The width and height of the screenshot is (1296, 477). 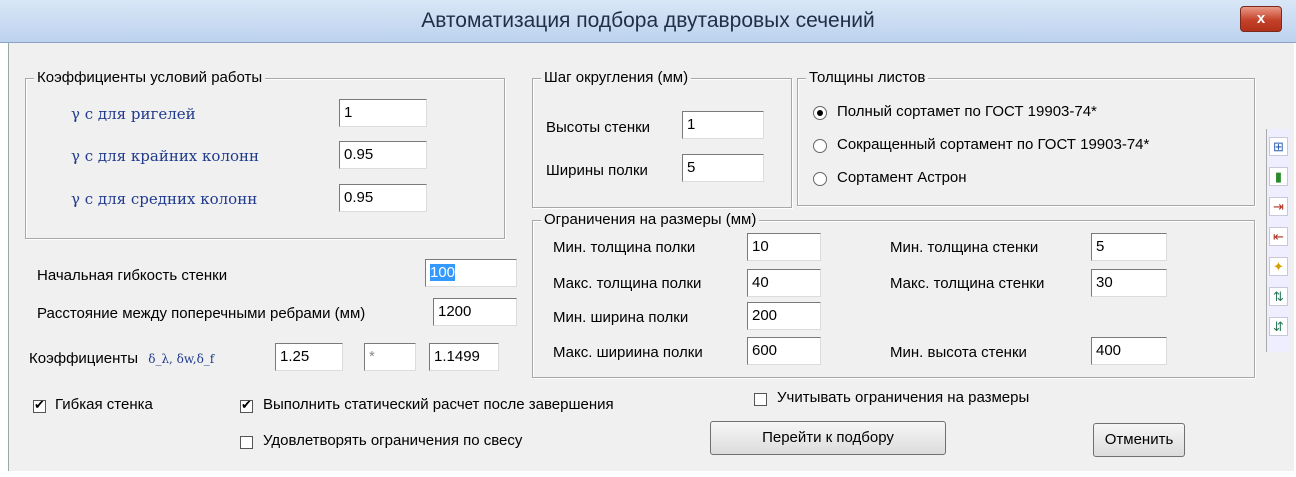 I want to click on max-flange-width-label: Макс. шириина полки, so click(x=628, y=352).